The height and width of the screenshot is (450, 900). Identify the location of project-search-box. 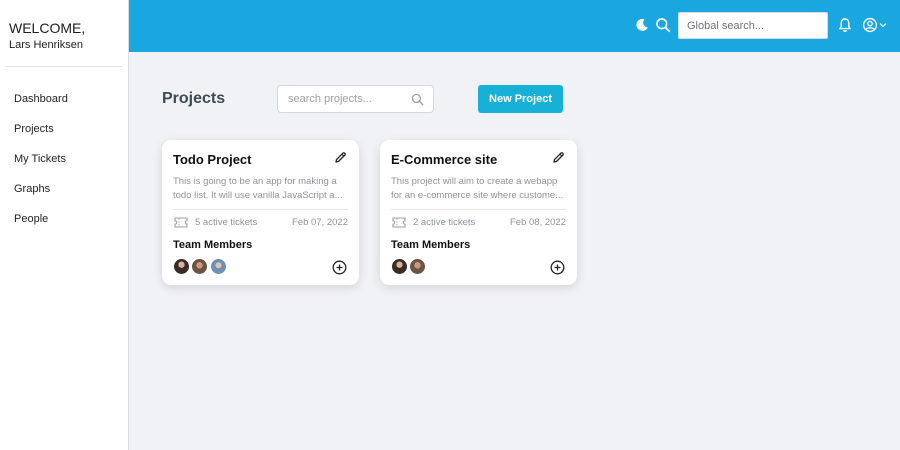
(355, 99).